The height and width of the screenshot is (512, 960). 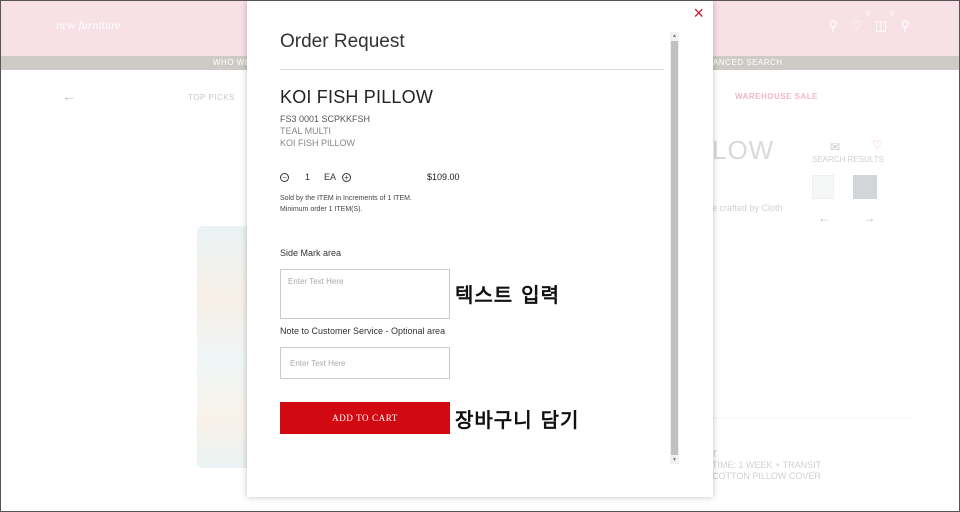 I want to click on quantity-decrease-button: −, so click(x=284, y=177).